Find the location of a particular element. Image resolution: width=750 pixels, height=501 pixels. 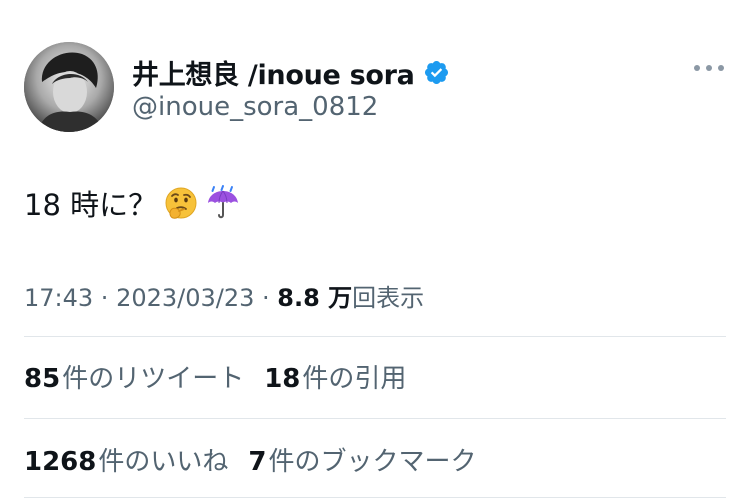

retweet-quote-stats: 85 件のリツイート 18 件の引用 is located at coordinates (215, 376).